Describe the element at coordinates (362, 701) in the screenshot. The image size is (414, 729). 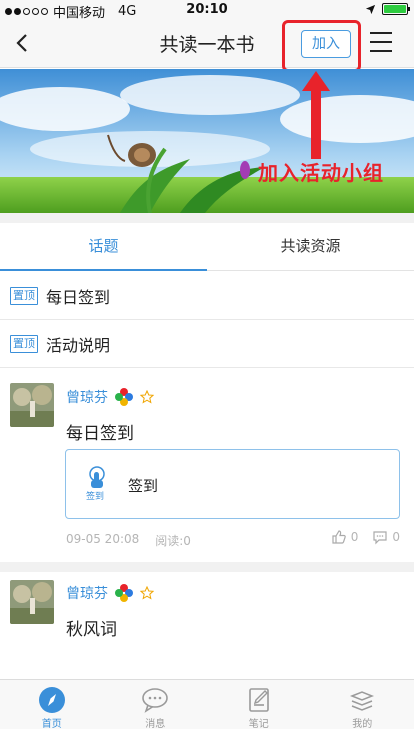
I see `stack-layers-icon` at that location.